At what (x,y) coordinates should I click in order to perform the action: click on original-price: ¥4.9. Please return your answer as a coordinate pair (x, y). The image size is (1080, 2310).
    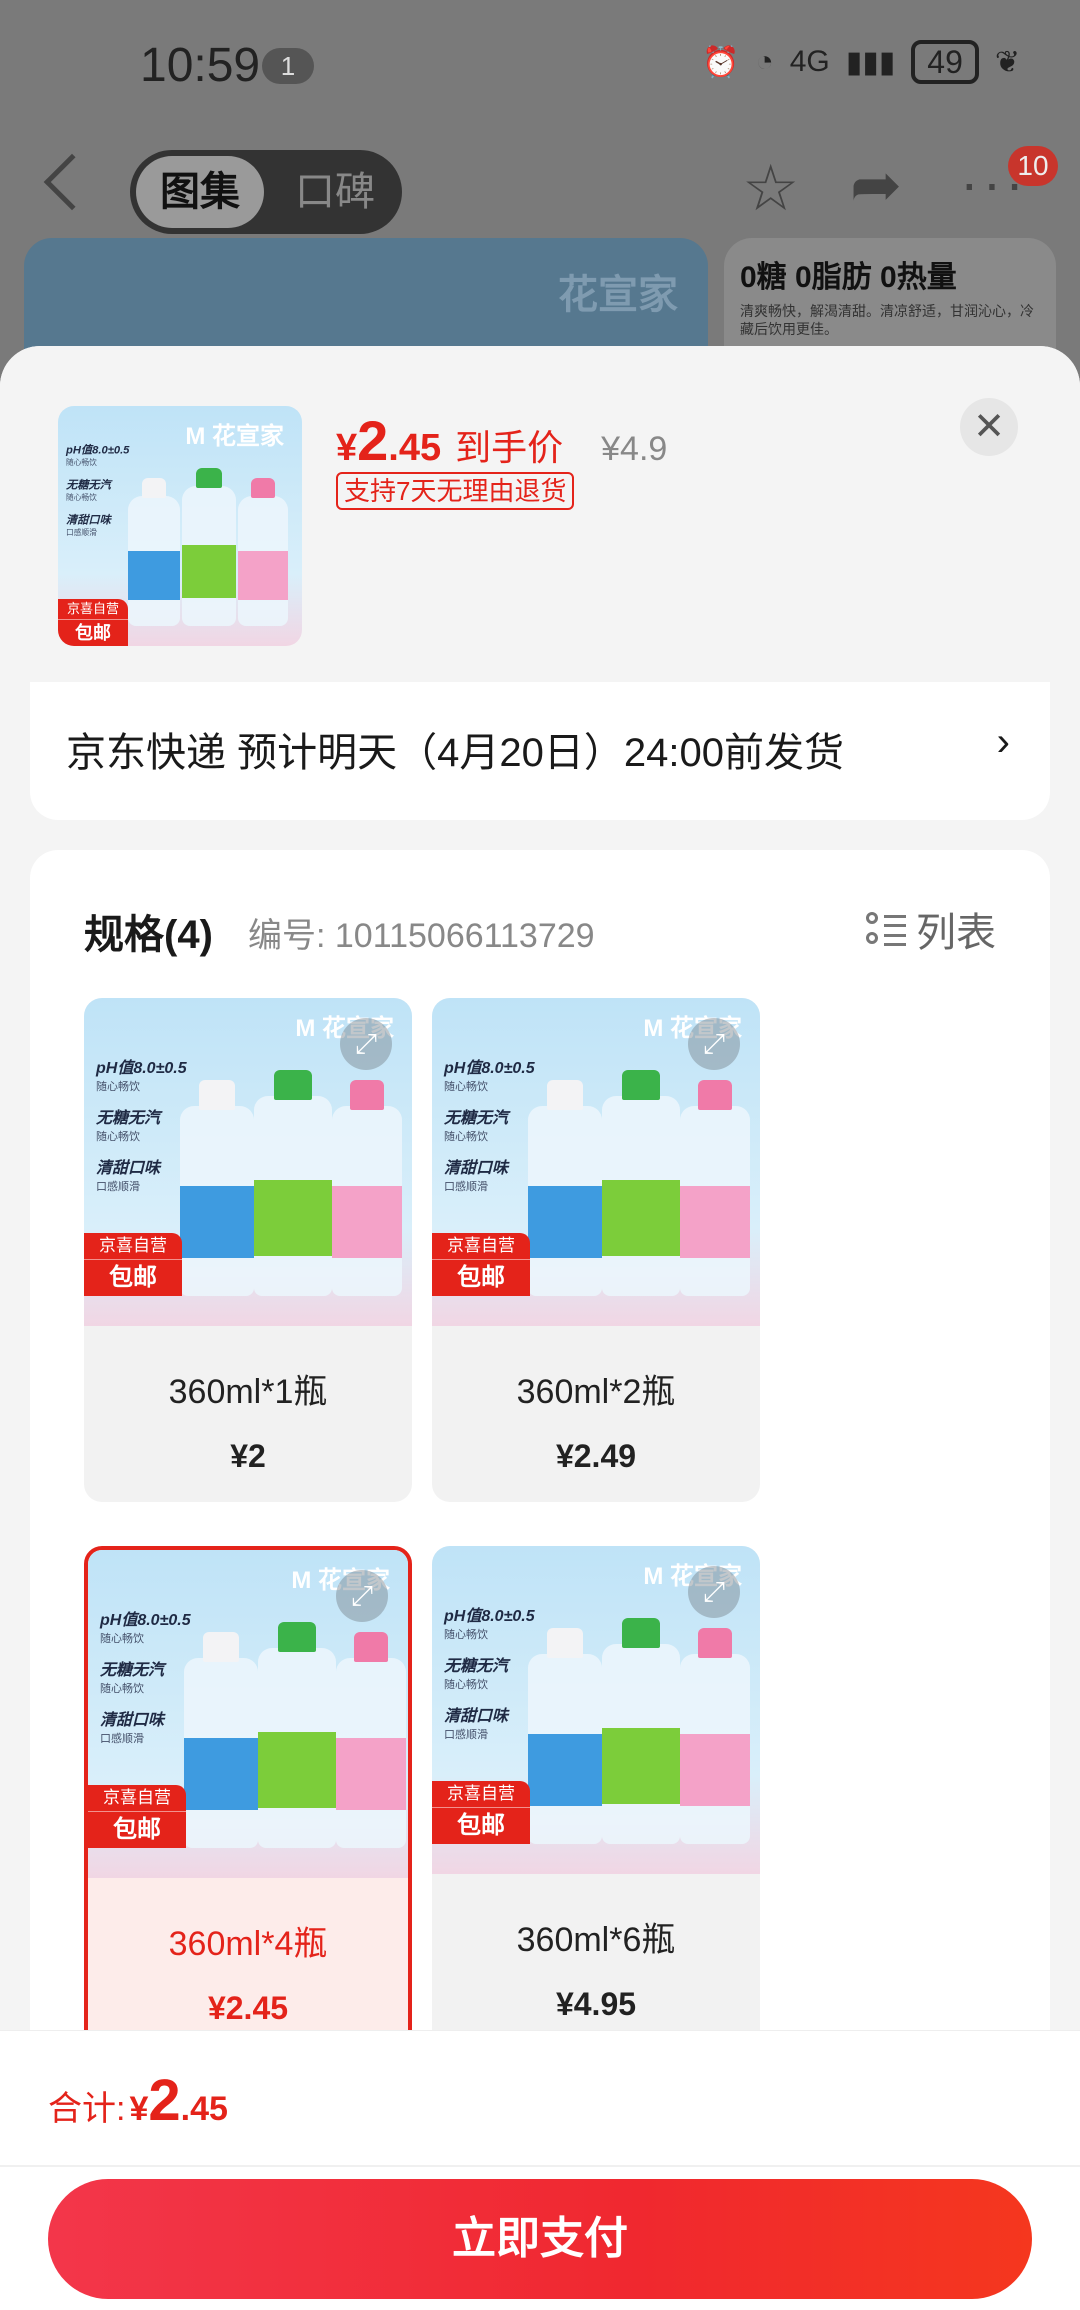
    Looking at the image, I should click on (634, 449).